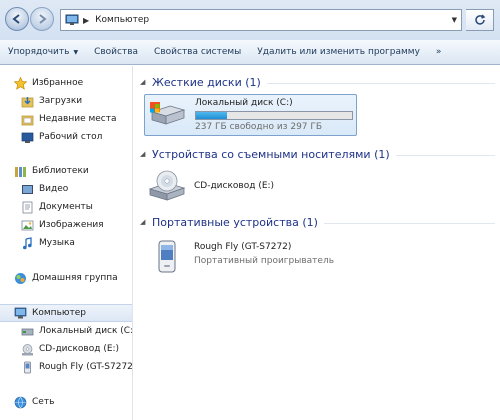 The image size is (500, 420). What do you see at coordinates (71, 225) in the screenshot?
I see `sidebar-label: Изображения` at bounding box center [71, 225].